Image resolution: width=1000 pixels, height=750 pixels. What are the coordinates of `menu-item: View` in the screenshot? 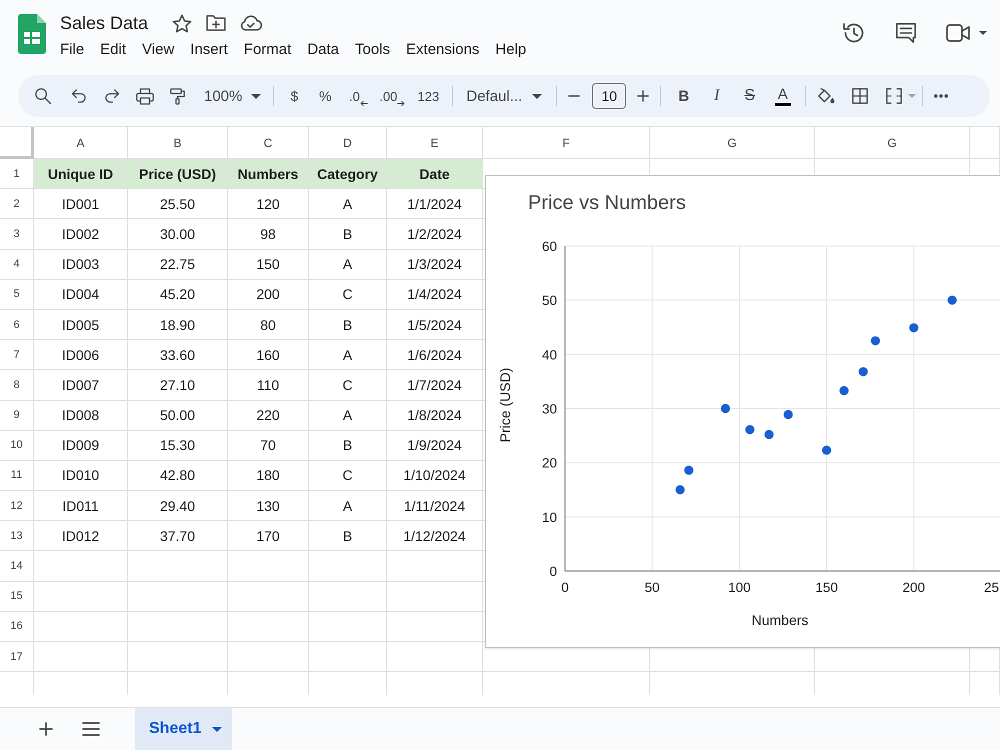 It's located at (158, 50).